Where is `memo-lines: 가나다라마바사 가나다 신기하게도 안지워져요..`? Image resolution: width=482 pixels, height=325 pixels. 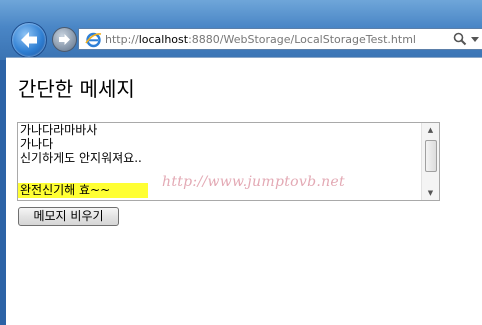
memo-lines: 가나다라마바사 가나다 신기하게도 안지워져요.. is located at coordinates (81, 144).